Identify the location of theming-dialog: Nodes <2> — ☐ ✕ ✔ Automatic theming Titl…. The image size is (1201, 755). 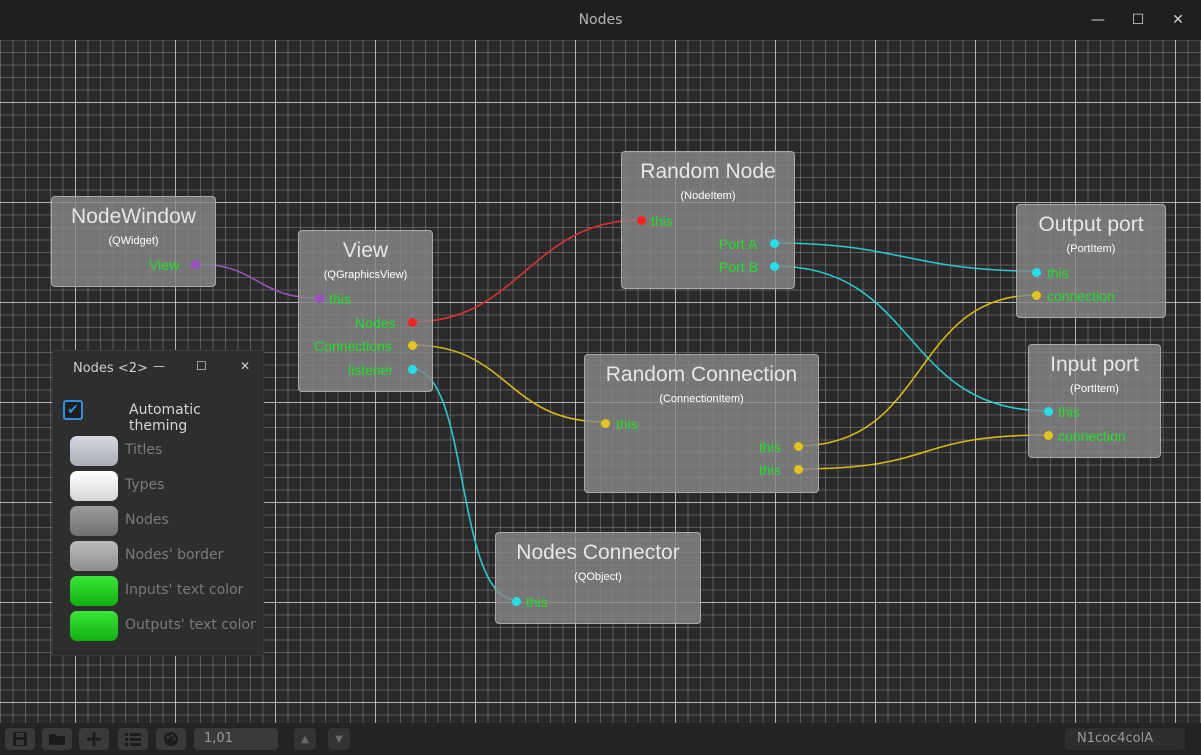
(158, 503).